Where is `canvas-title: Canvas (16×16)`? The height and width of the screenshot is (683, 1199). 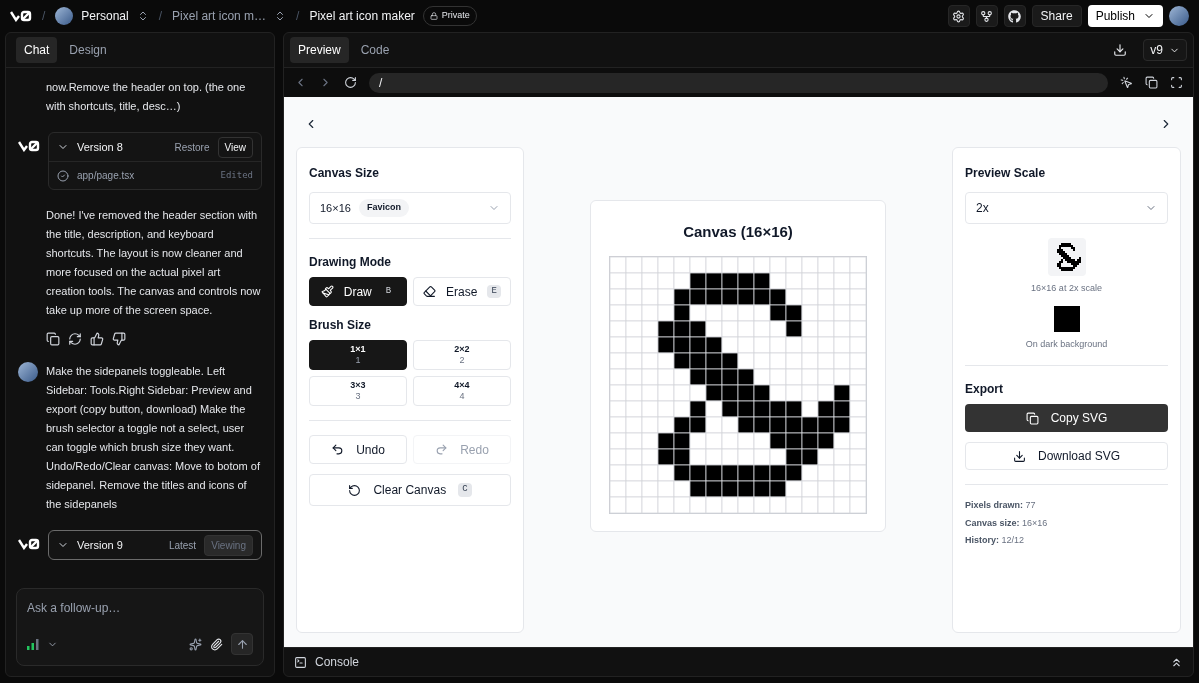
canvas-title: Canvas (16×16) is located at coordinates (738, 232).